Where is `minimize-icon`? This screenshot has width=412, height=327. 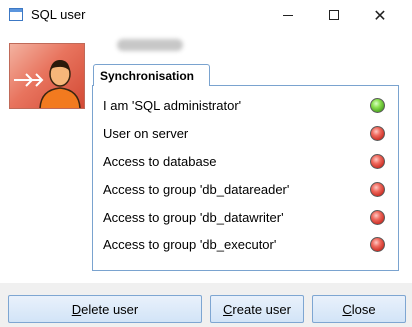
minimize-icon is located at coordinates (288, 15).